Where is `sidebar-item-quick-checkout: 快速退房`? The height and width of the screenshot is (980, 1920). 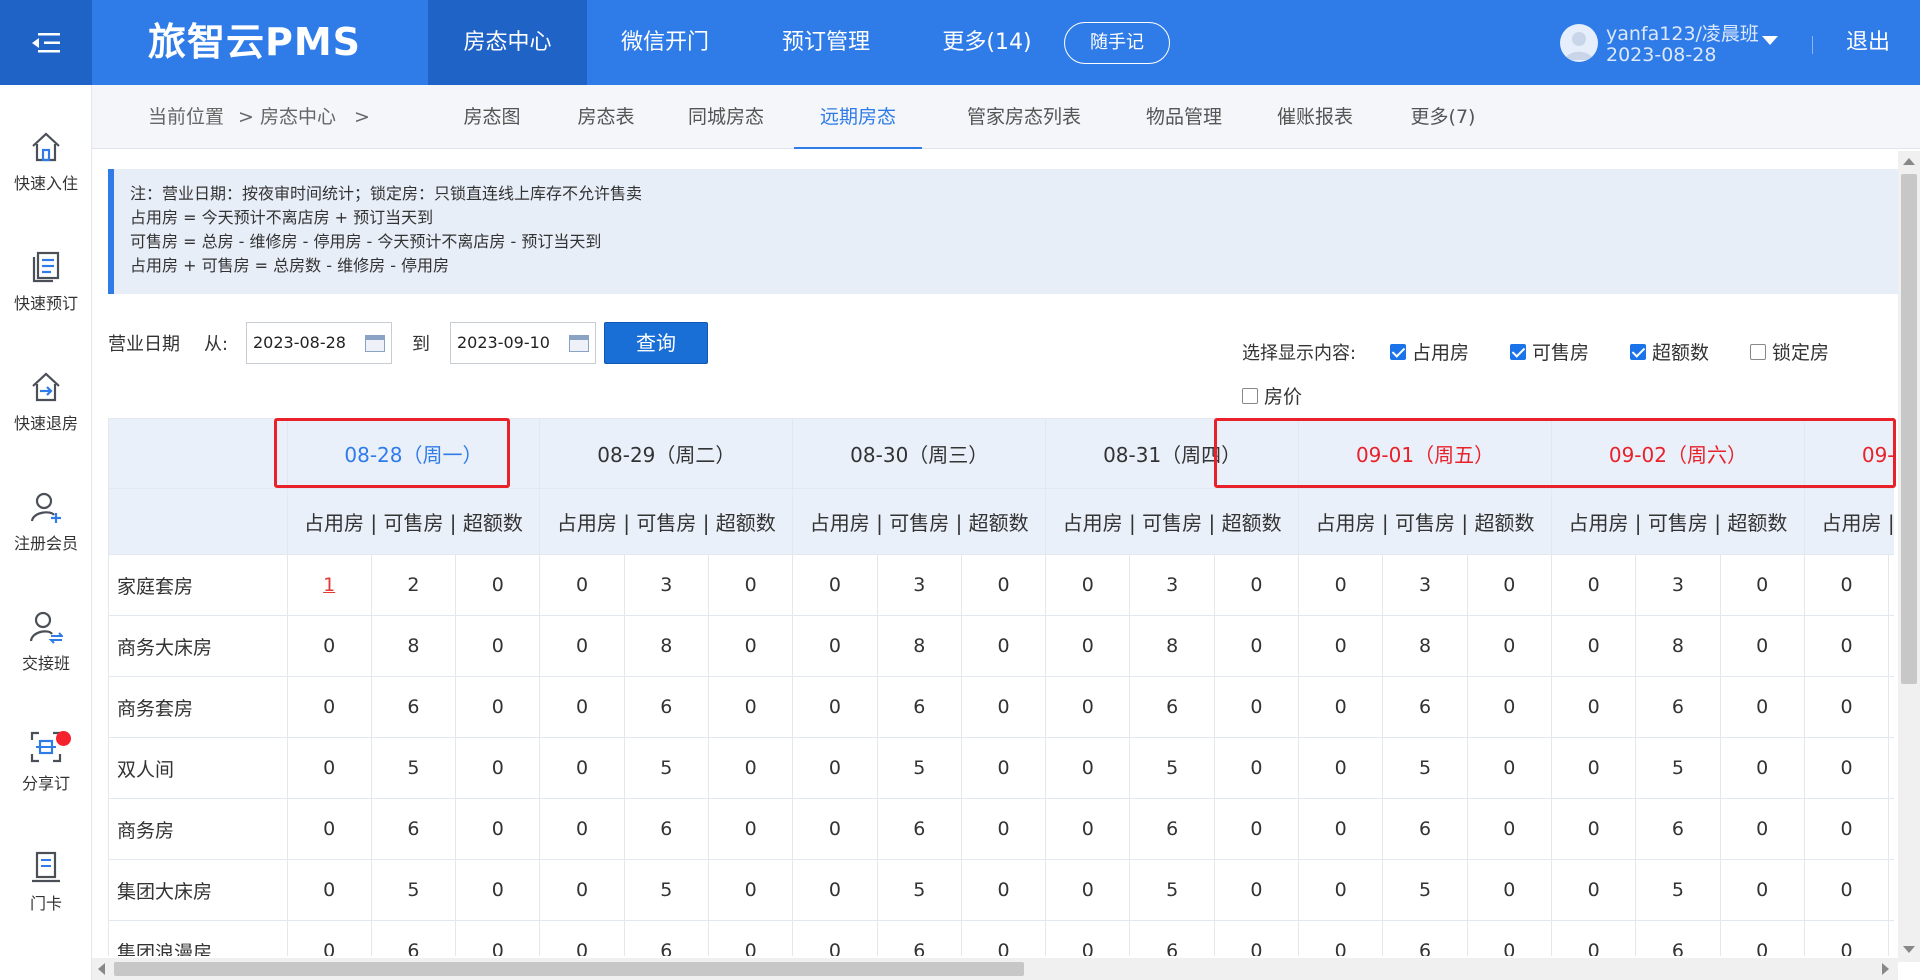
sidebar-item-quick-checkout: 快速退房 is located at coordinates (46, 420).